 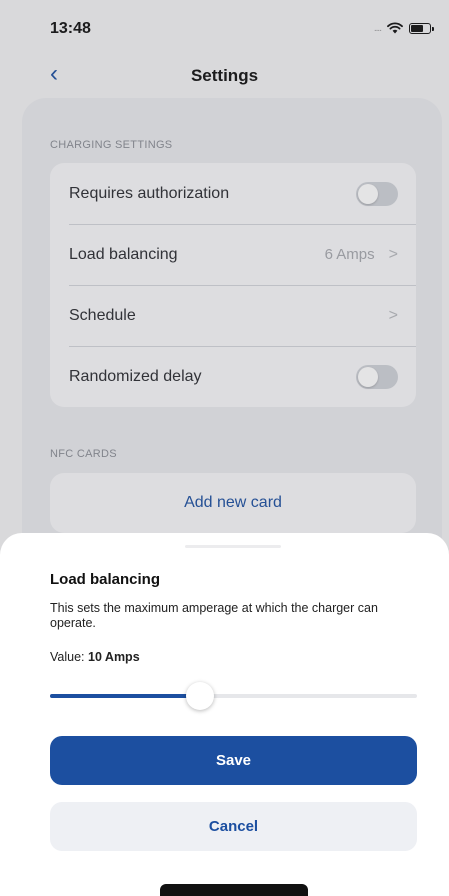 What do you see at coordinates (233, 826) in the screenshot?
I see `cancel-button: Cancel` at bounding box center [233, 826].